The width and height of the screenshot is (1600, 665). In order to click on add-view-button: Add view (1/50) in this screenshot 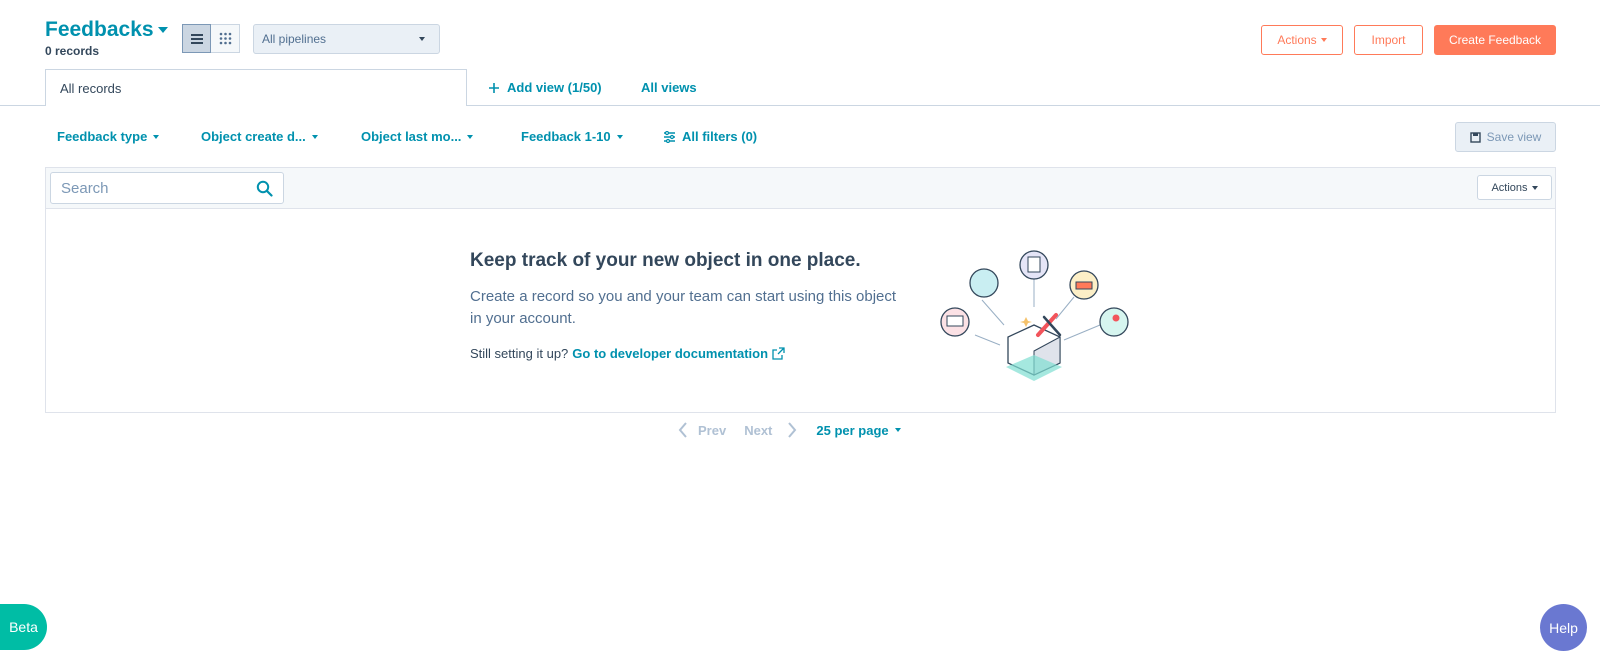, I will do `click(545, 87)`.